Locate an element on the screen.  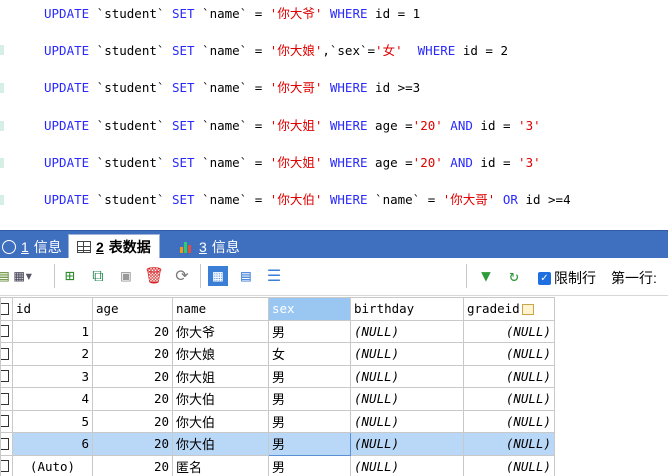
cell-id: 6 is located at coordinates (52, 444).